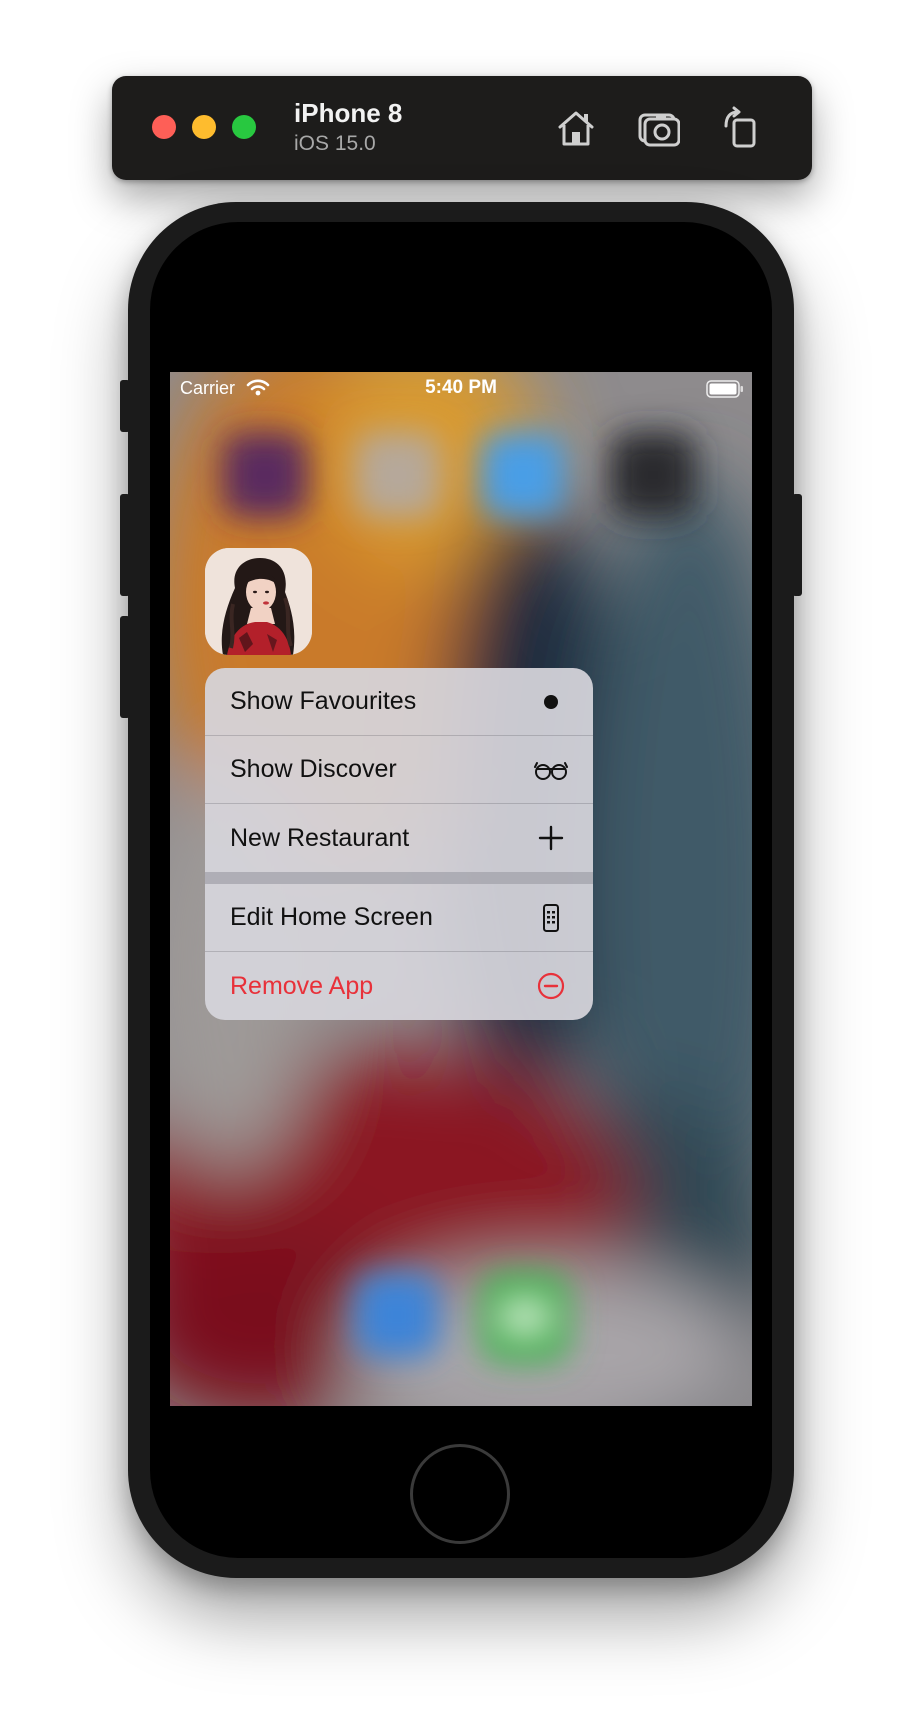  Describe the element at coordinates (335, 143) in the screenshot. I see `os-version: iOS 15.0` at that location.